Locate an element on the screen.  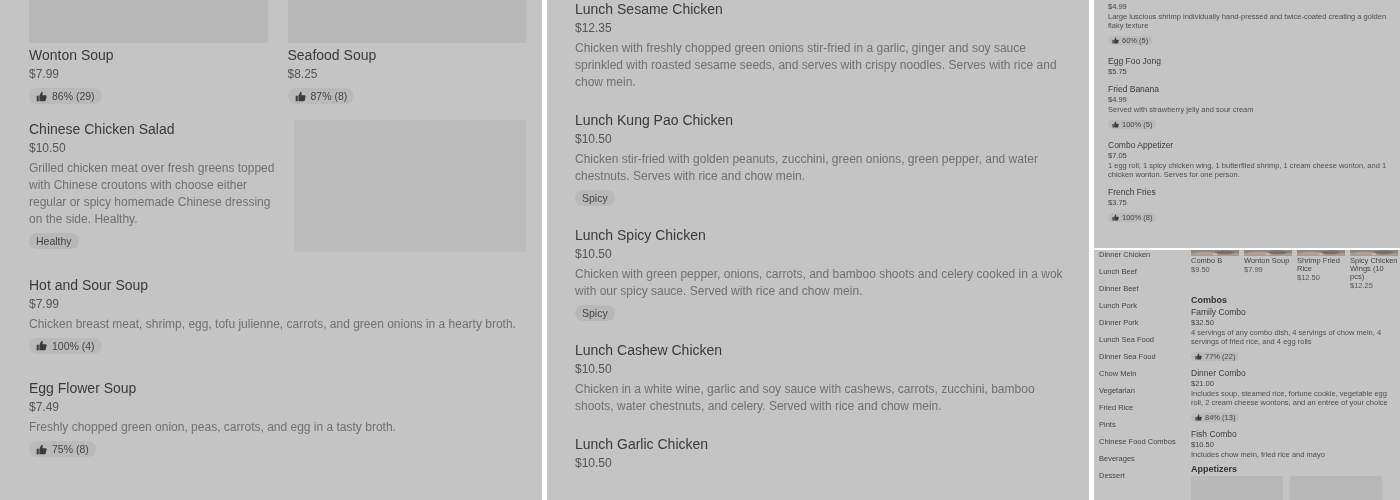
item-name: Lunch Garlic Chicken is located at coordinates (642, 444).